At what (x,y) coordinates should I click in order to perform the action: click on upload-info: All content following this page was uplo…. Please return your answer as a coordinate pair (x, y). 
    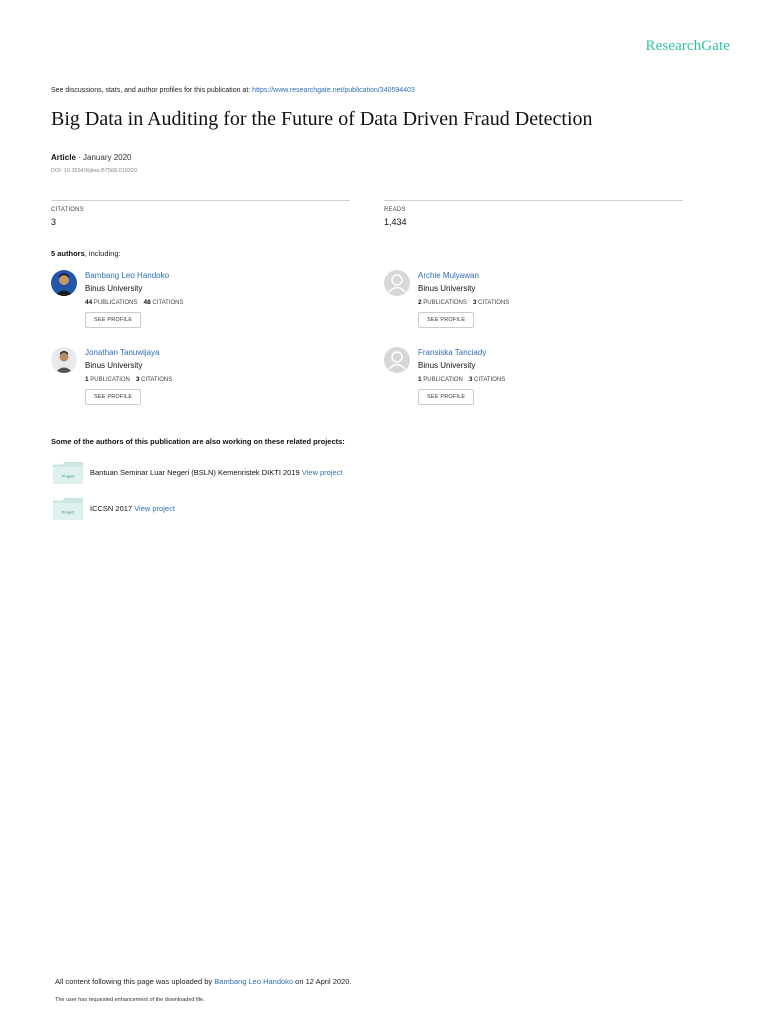
    Looking at the image, I should click on (203, 981).